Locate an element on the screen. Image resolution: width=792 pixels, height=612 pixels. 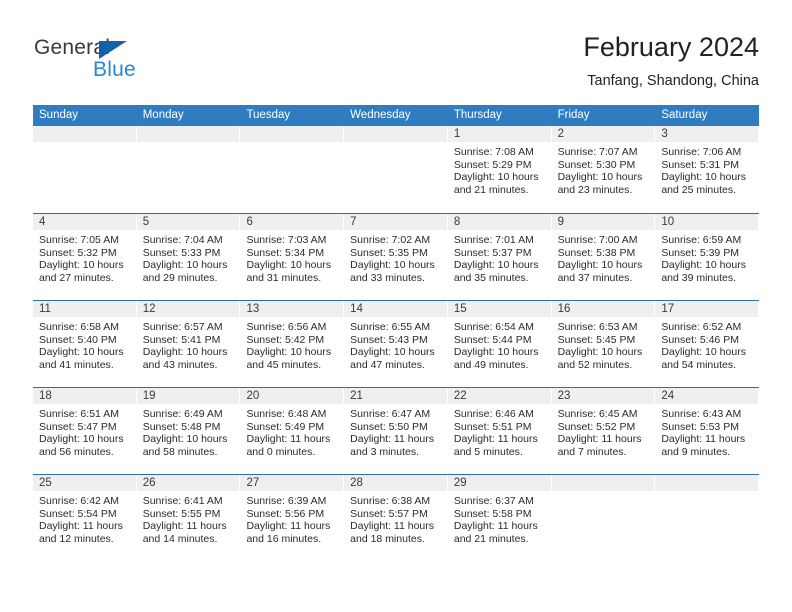
day-detail-line: Sunrise: 6:42 AM is located at coordinates (79, 501).